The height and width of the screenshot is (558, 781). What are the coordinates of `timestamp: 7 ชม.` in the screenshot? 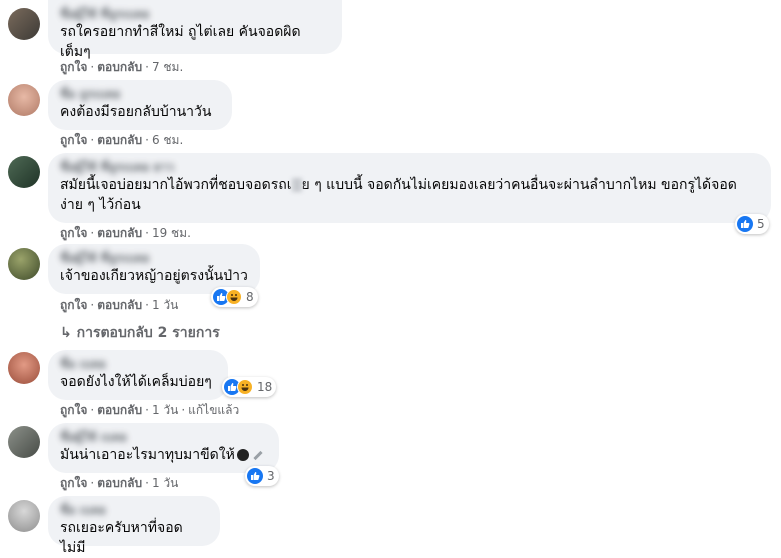 It's located at (167, 67).